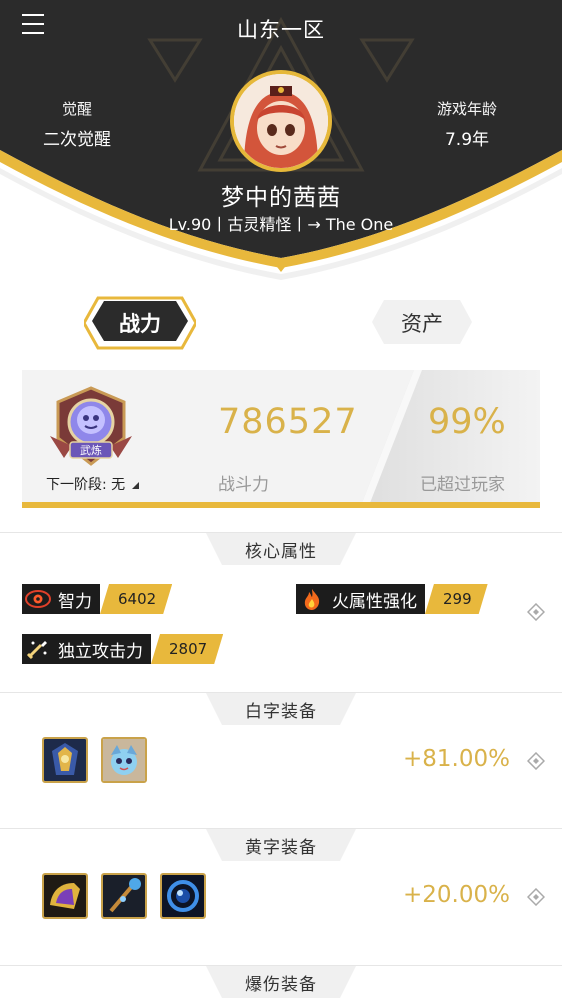 The image size is (562, 1000). Describe the element at coordinates (102, 649) in the screenshot. I see `attr-name: 独立攻击力` at that location.